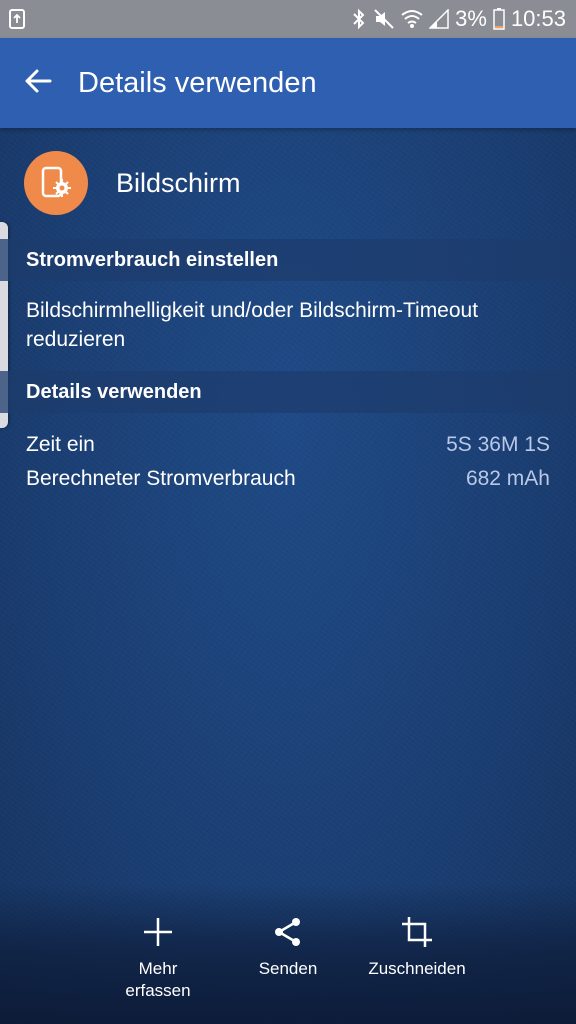 The width and height of the screenshot is (576, 1024). I want to click on detail-label: Berechneter Stromverbrauch, so click(161, 478).